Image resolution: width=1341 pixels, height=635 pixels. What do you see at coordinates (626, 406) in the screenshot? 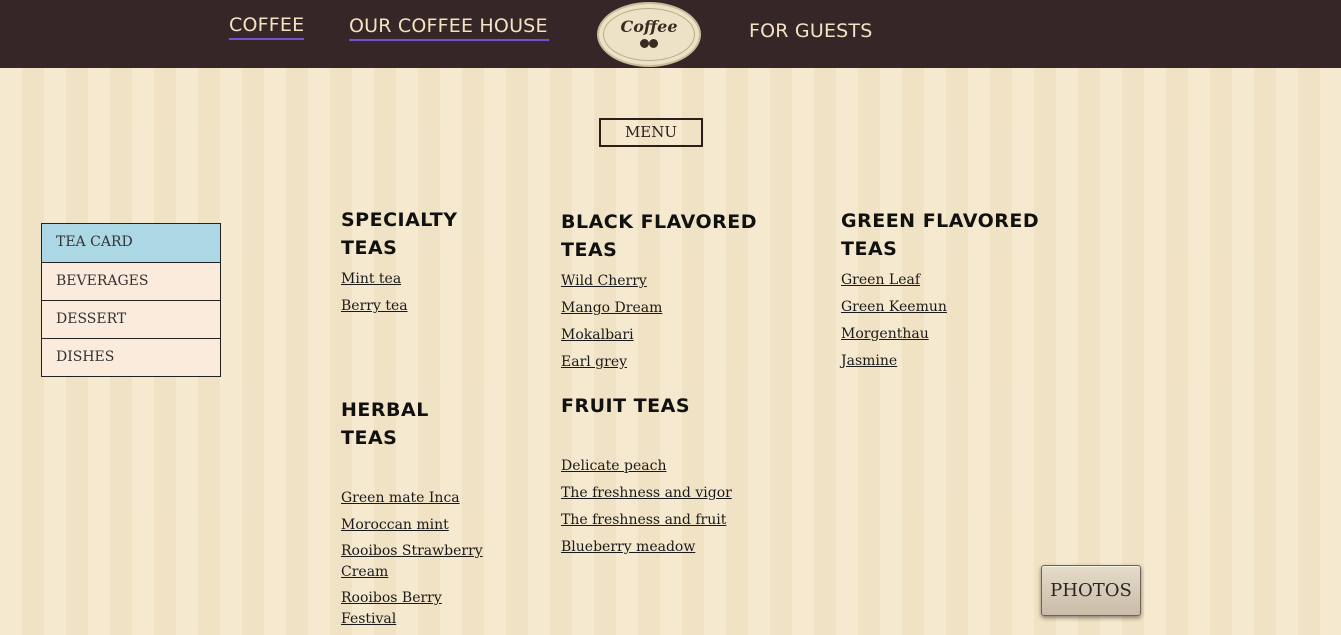
I see `section-title: FRUIT TEAS` at bounding box center [626, 406].